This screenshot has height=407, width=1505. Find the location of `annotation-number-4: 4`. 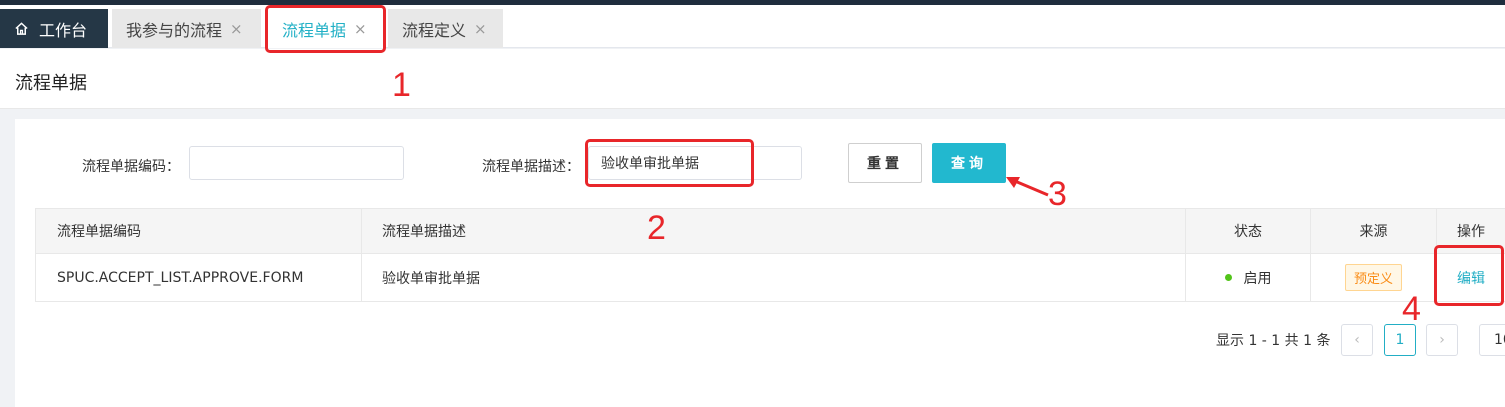

annotation-number-4: 4 is located at coordinates (1411, 309).